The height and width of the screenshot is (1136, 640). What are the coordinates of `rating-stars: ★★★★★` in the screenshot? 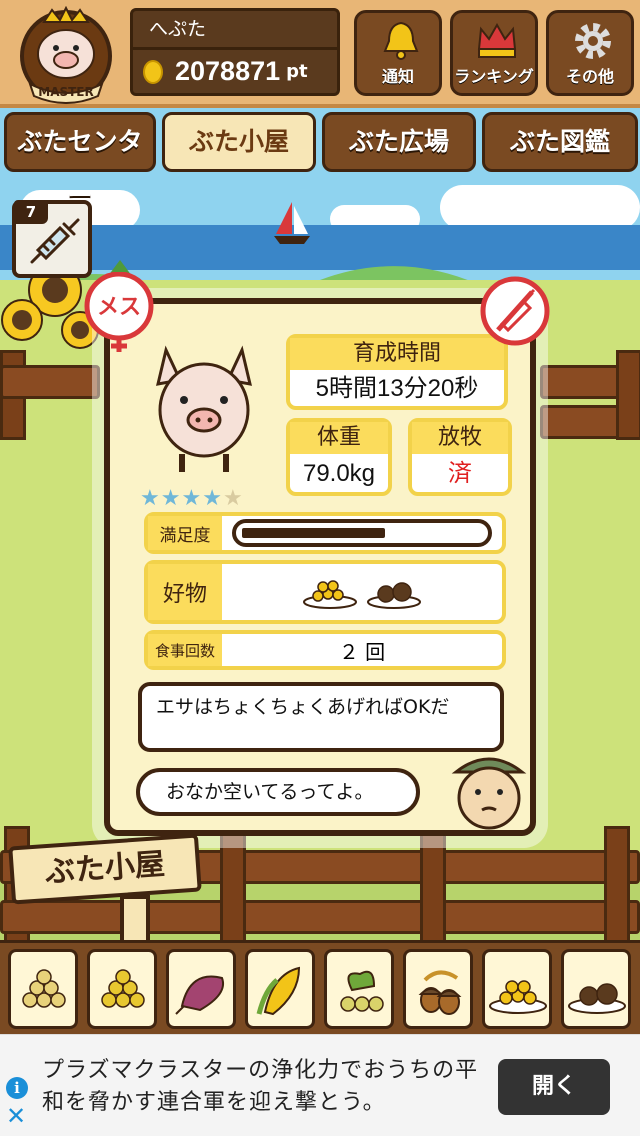 It's located at (192, 498).